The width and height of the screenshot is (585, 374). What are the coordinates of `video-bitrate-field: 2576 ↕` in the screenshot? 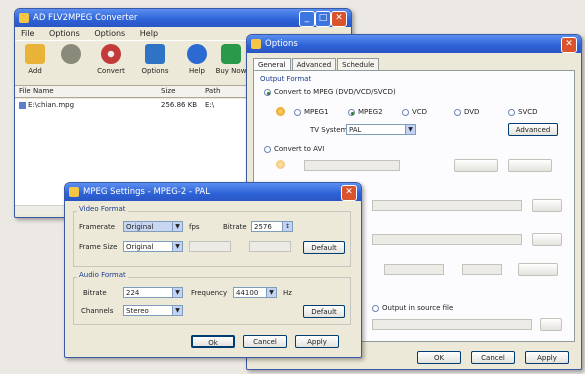 It's located at (272, 226).